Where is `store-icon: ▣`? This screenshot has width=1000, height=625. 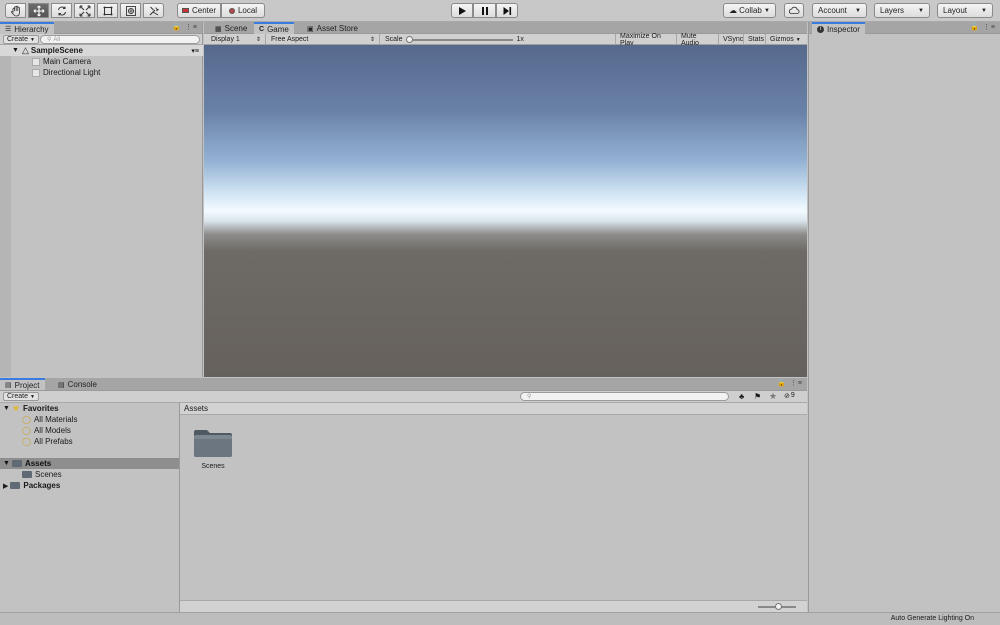
store-icon: ▣ is located at coordinates (310, 29).